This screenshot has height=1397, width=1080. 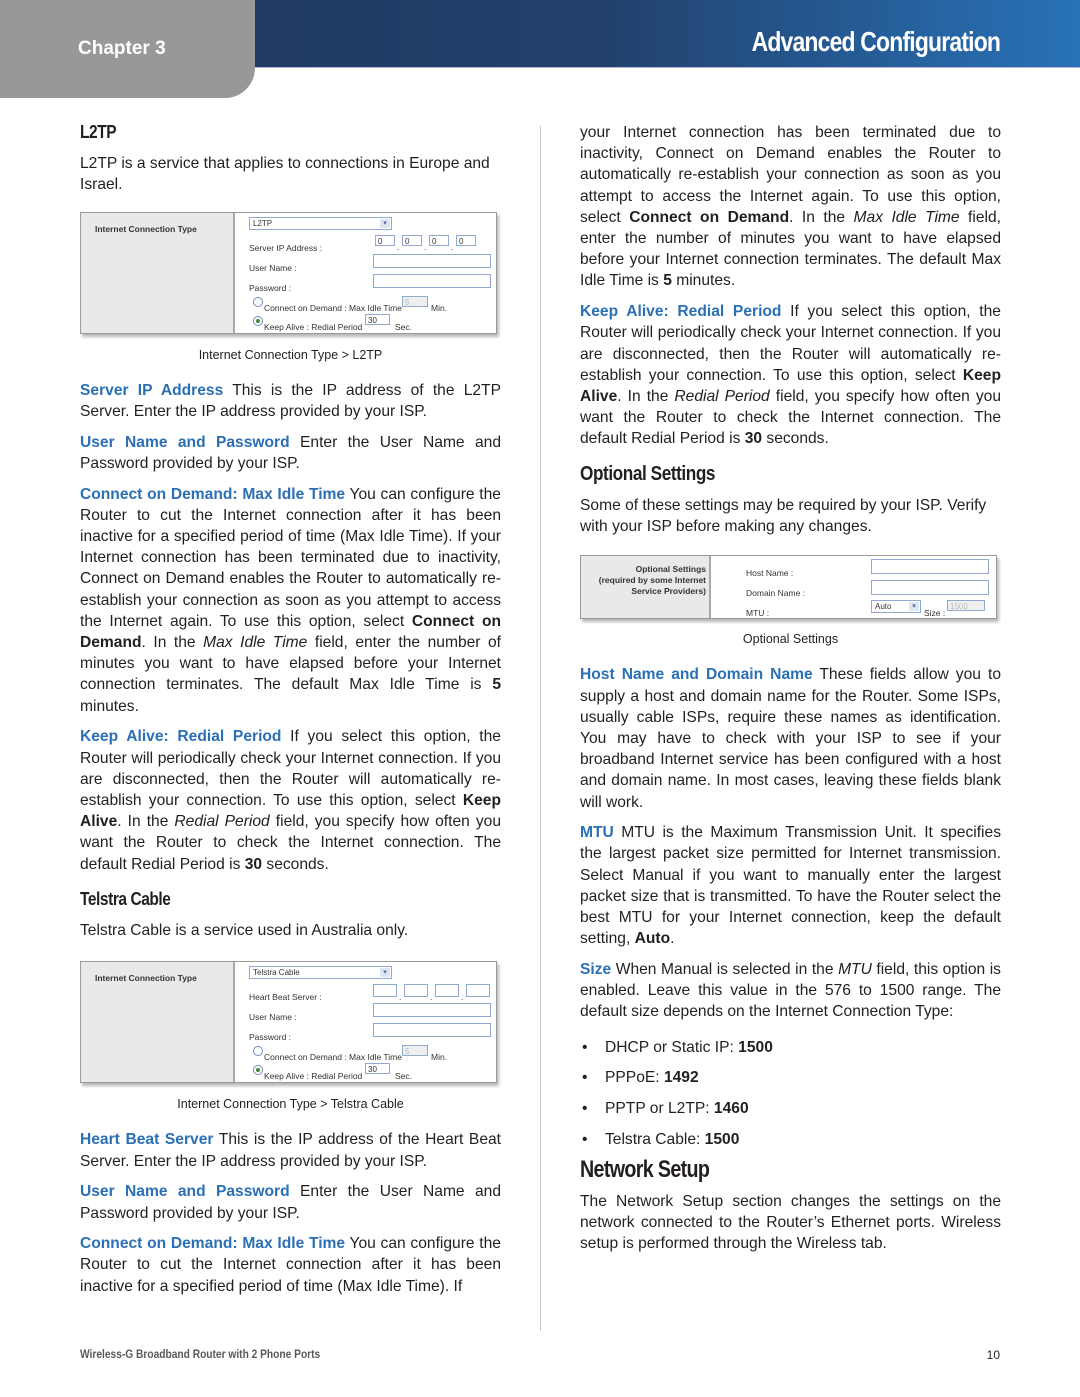 What do you see at coordinates (655, 1139) in the screenshot?
I see `text: Telstra Cable:` at bounding box center [655, 1139].